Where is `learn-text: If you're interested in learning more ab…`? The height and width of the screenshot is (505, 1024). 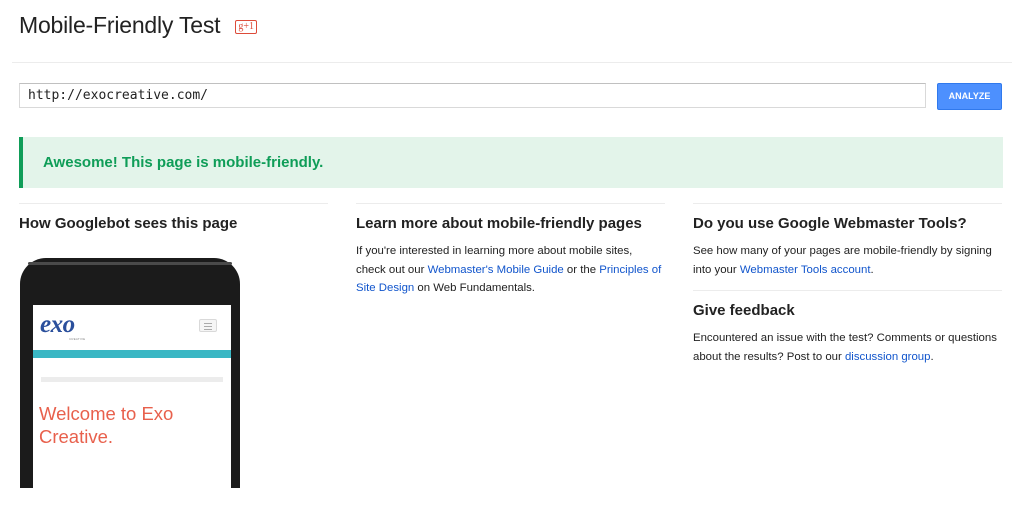 learn-text: If you're interested in learning more ab… is located at coordinates (510, 270).